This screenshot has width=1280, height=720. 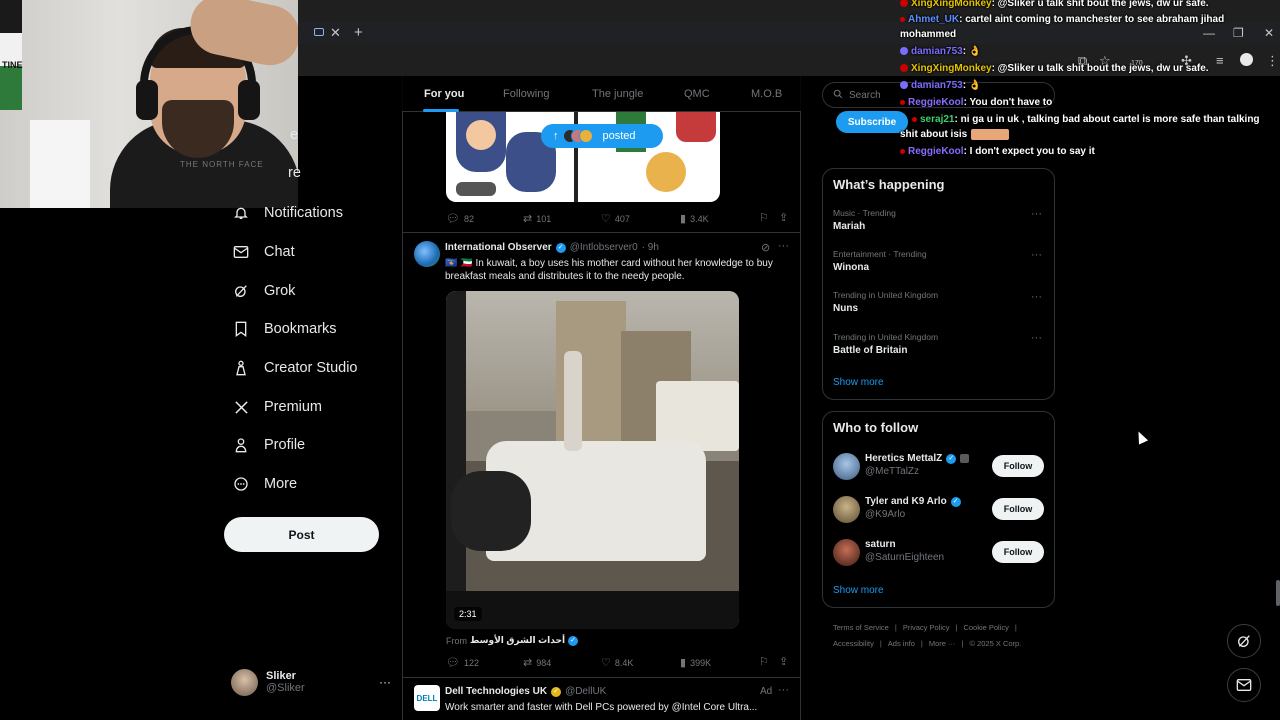 What do you see at coordinates (602, 136) in the screenshot?
I see `new-posts-pill: ↑ posted` at bounding box center [602, 136].